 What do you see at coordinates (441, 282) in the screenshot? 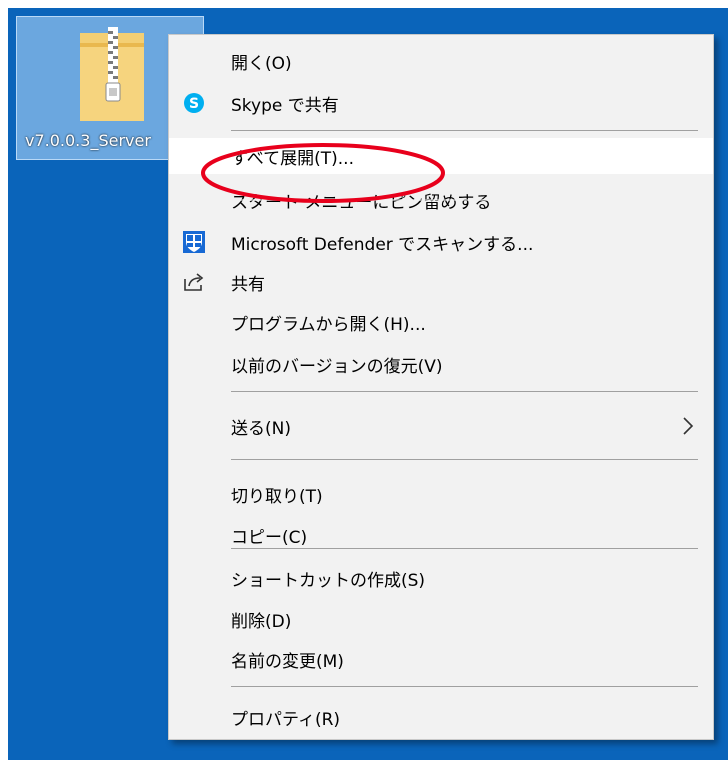
I see `menu-item-share: 共有` at bounding box center [441, 282].